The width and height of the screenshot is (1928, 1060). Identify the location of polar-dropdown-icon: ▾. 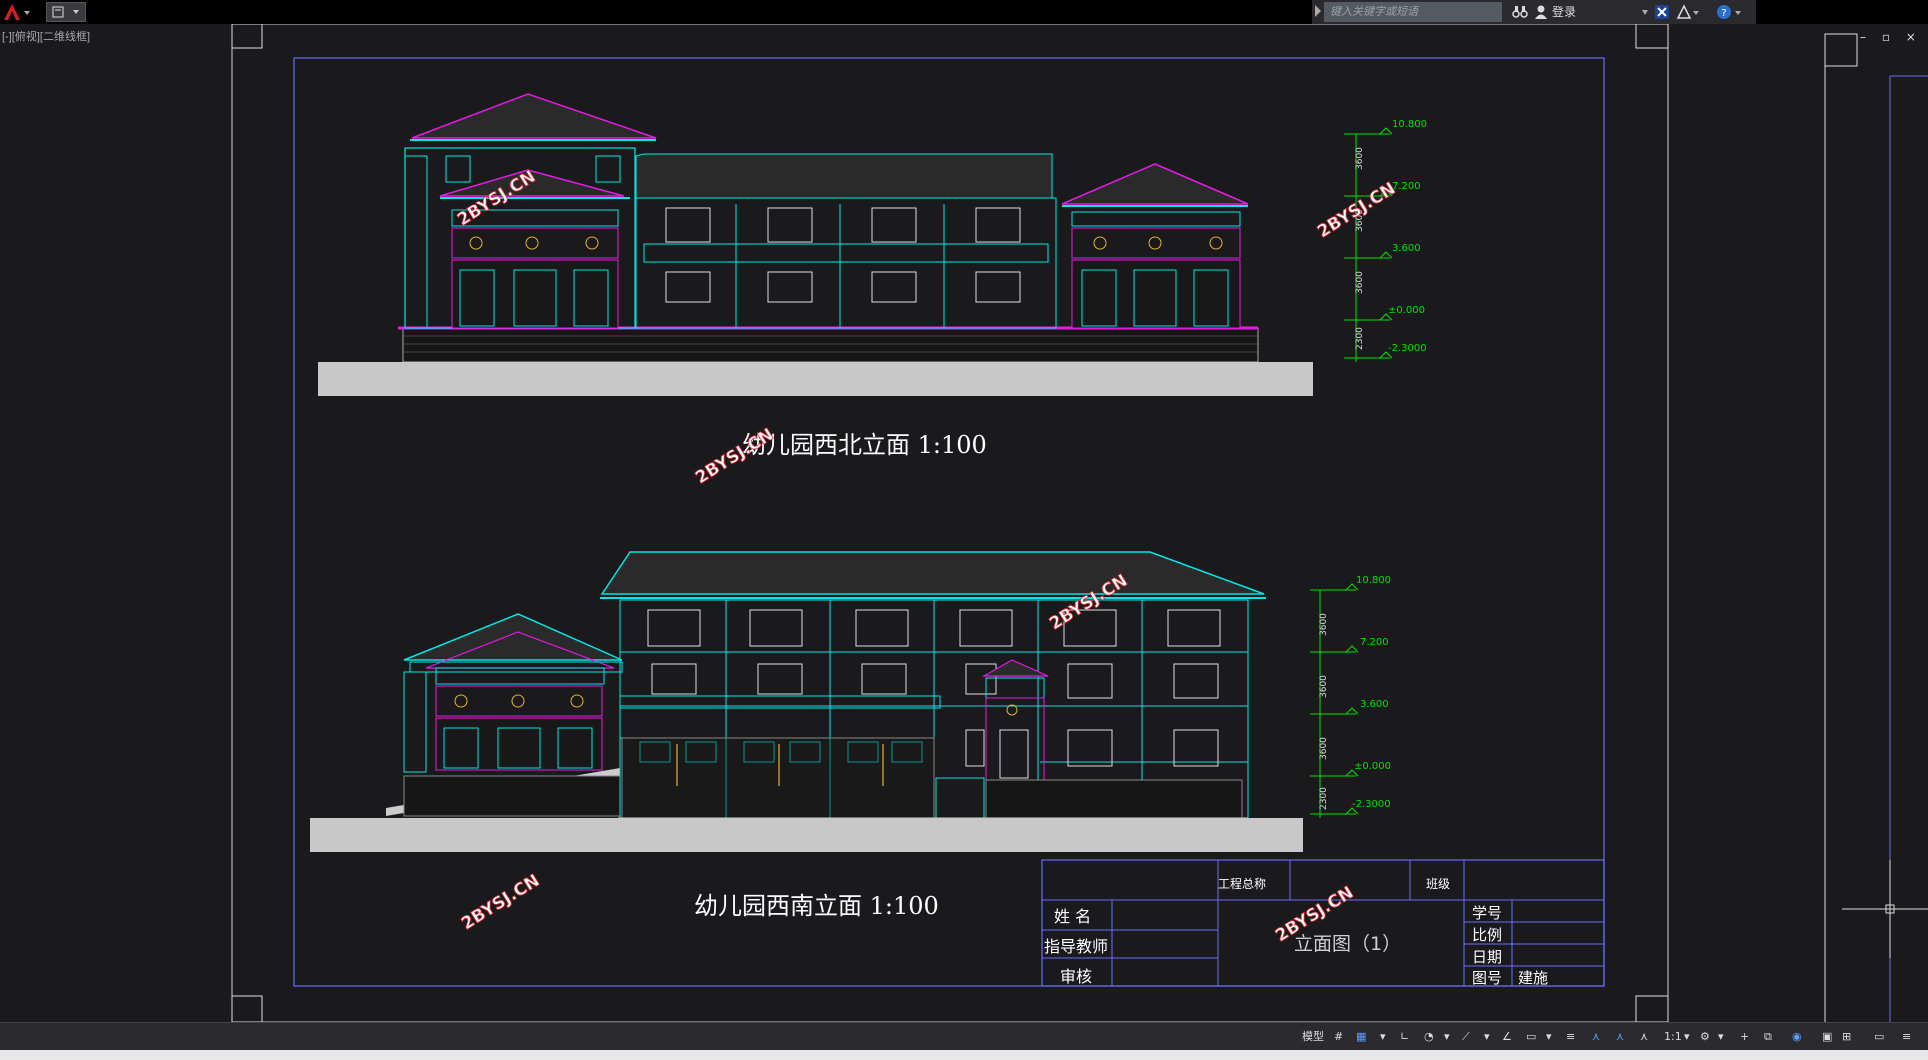
(1447, 1037).